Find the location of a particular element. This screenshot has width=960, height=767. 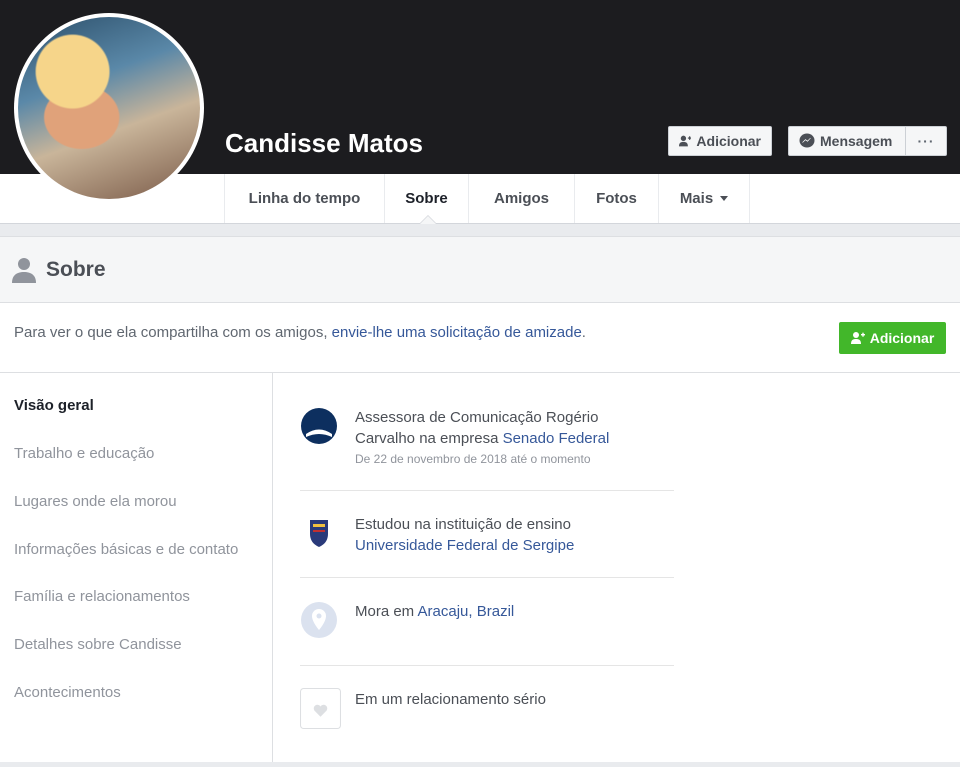

location-pin-icon is located at coordinates (319, 620).